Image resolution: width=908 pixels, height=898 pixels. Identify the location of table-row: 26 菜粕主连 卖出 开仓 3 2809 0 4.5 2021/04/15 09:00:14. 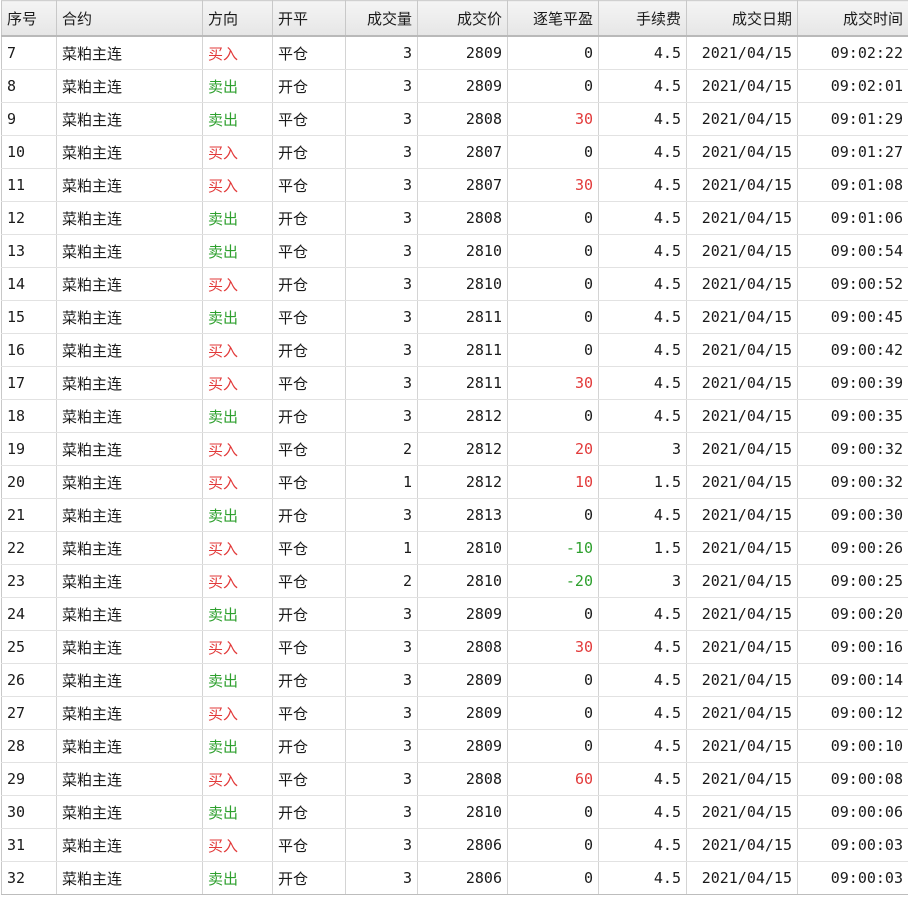
(454, 680).